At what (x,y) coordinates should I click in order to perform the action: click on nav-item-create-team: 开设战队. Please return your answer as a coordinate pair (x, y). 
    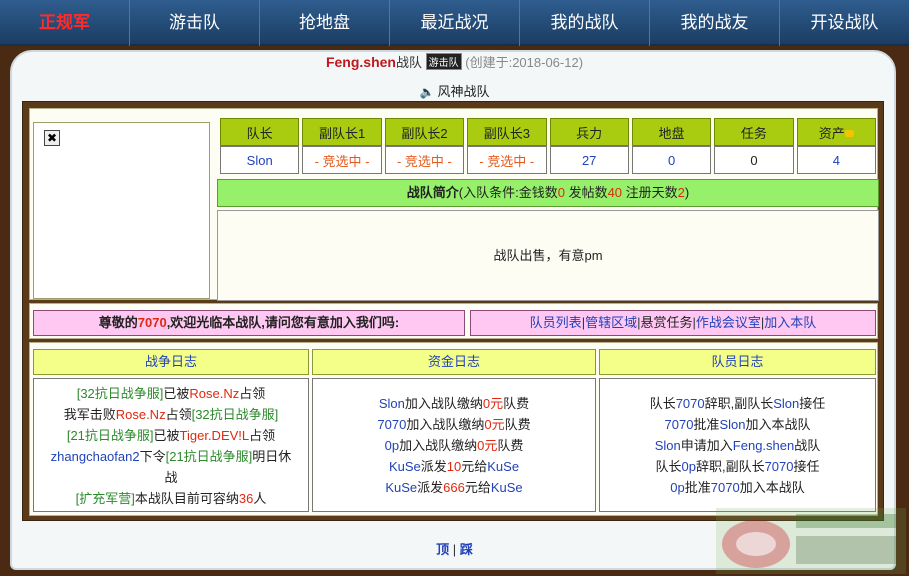
    Looking at the image, I should click on (844, 23).